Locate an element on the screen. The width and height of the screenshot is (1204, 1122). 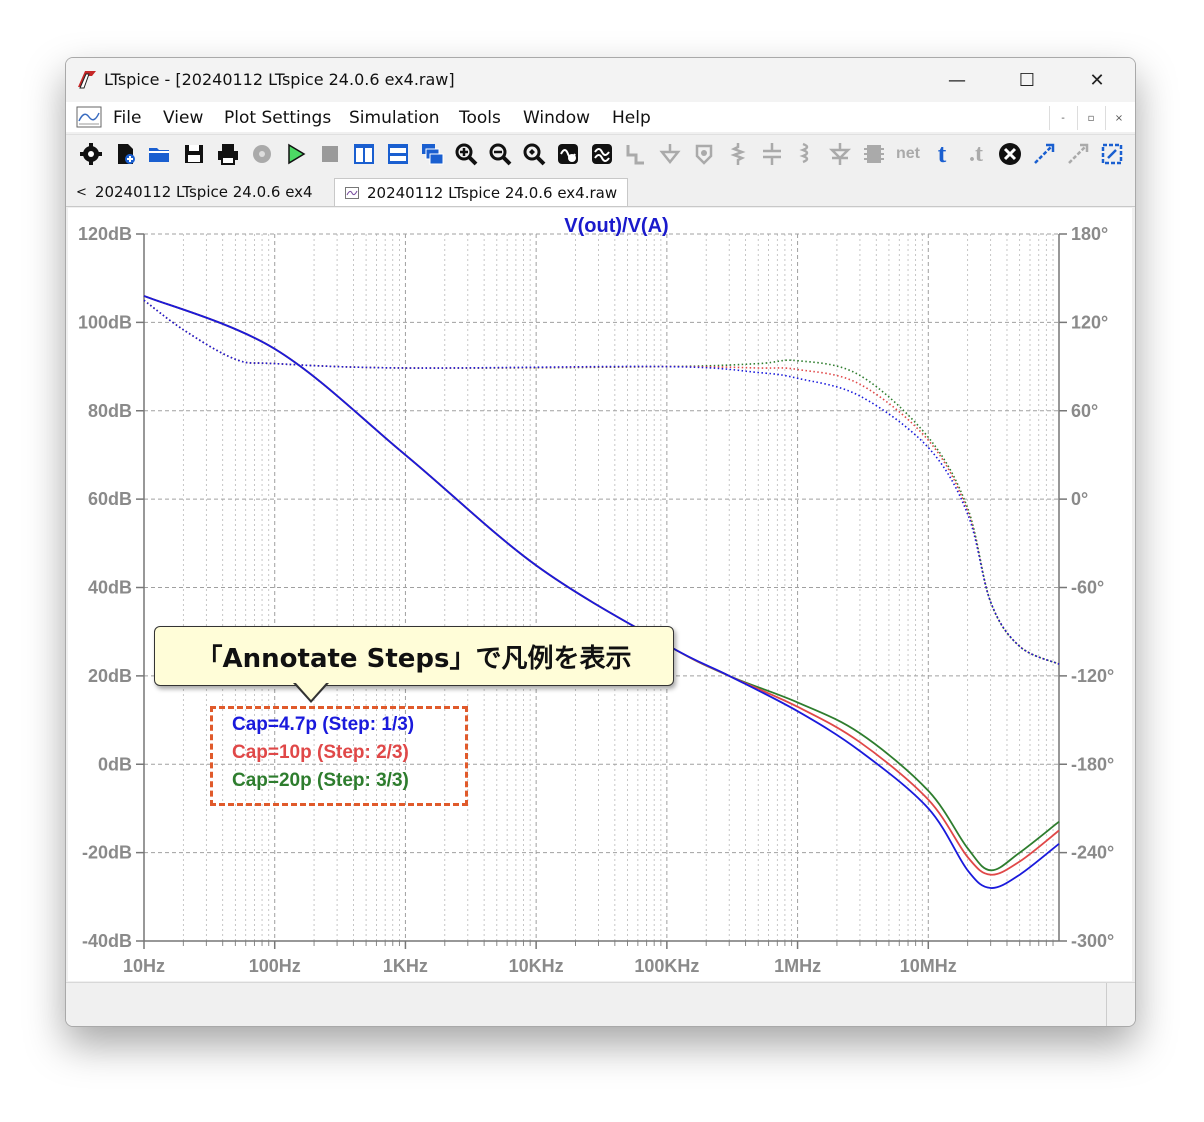
tab-schematic: < 20240112 LTspice 24.0.6 ex4 is located at coordinates (194, 192).